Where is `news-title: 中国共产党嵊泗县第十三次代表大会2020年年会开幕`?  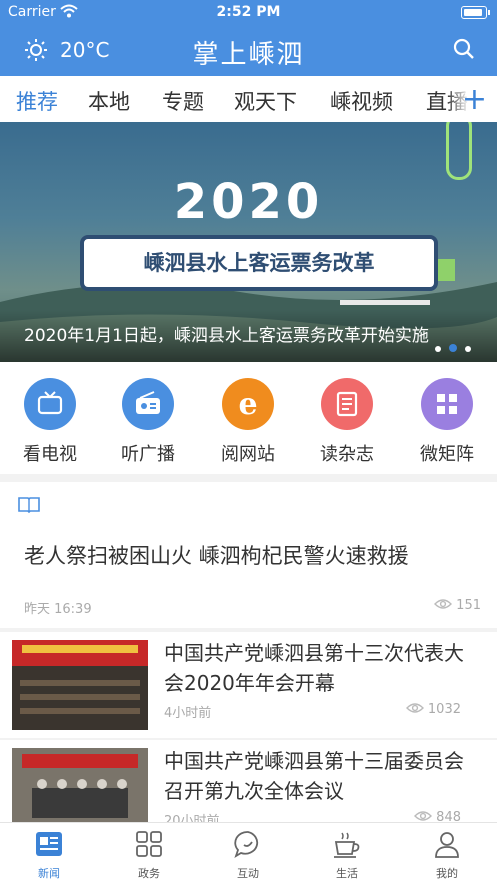
news-title: 中国共产党嵊泗县第十三次代表大会2020年年会开幕 is located at coordinates (319, 668).